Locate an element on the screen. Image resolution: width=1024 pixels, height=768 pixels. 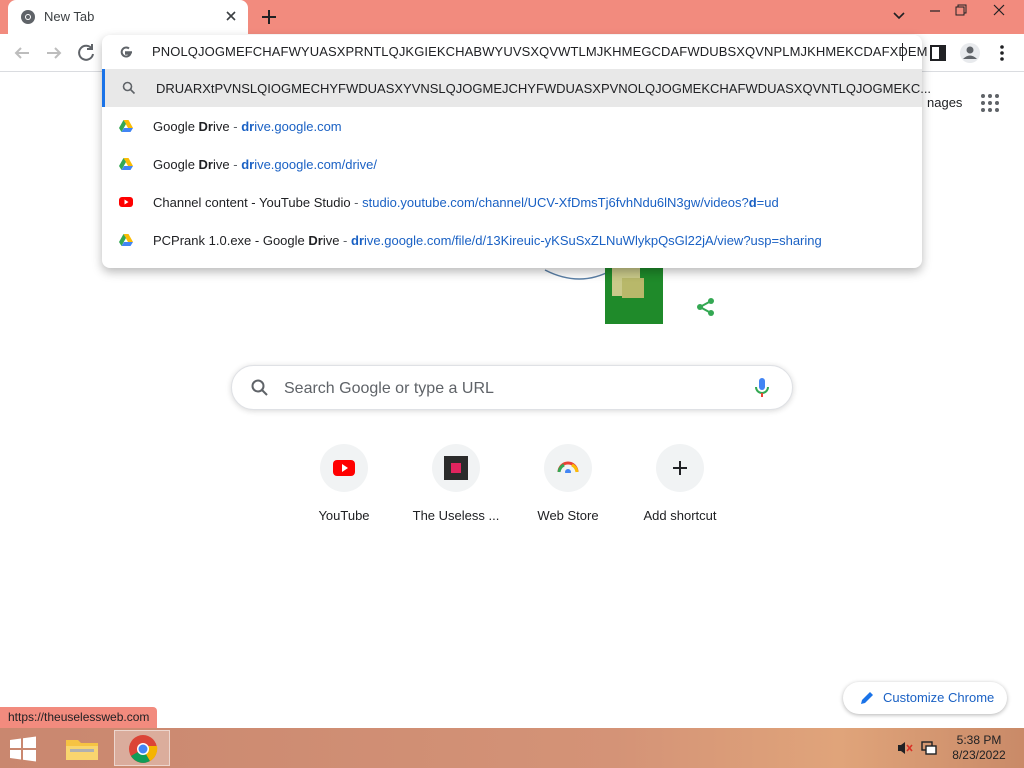
suggestion-url: ive.google.com is located at coordinates (298, 126).